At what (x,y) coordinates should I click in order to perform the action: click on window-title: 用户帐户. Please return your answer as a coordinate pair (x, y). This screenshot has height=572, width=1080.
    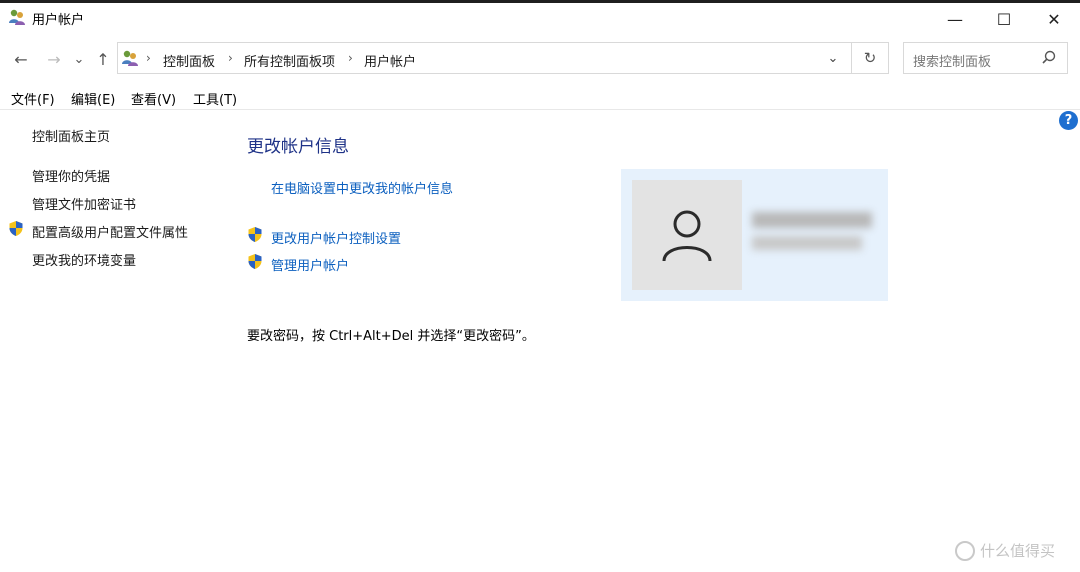
    Looking at the image, I should click on (58, 20).